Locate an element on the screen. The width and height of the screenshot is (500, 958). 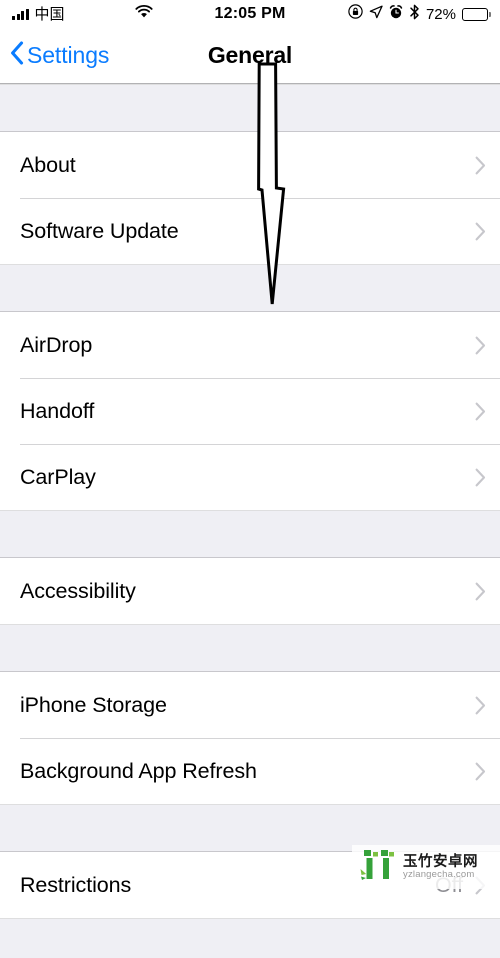
bluetooth-icon is located at coordinates (414, 14).